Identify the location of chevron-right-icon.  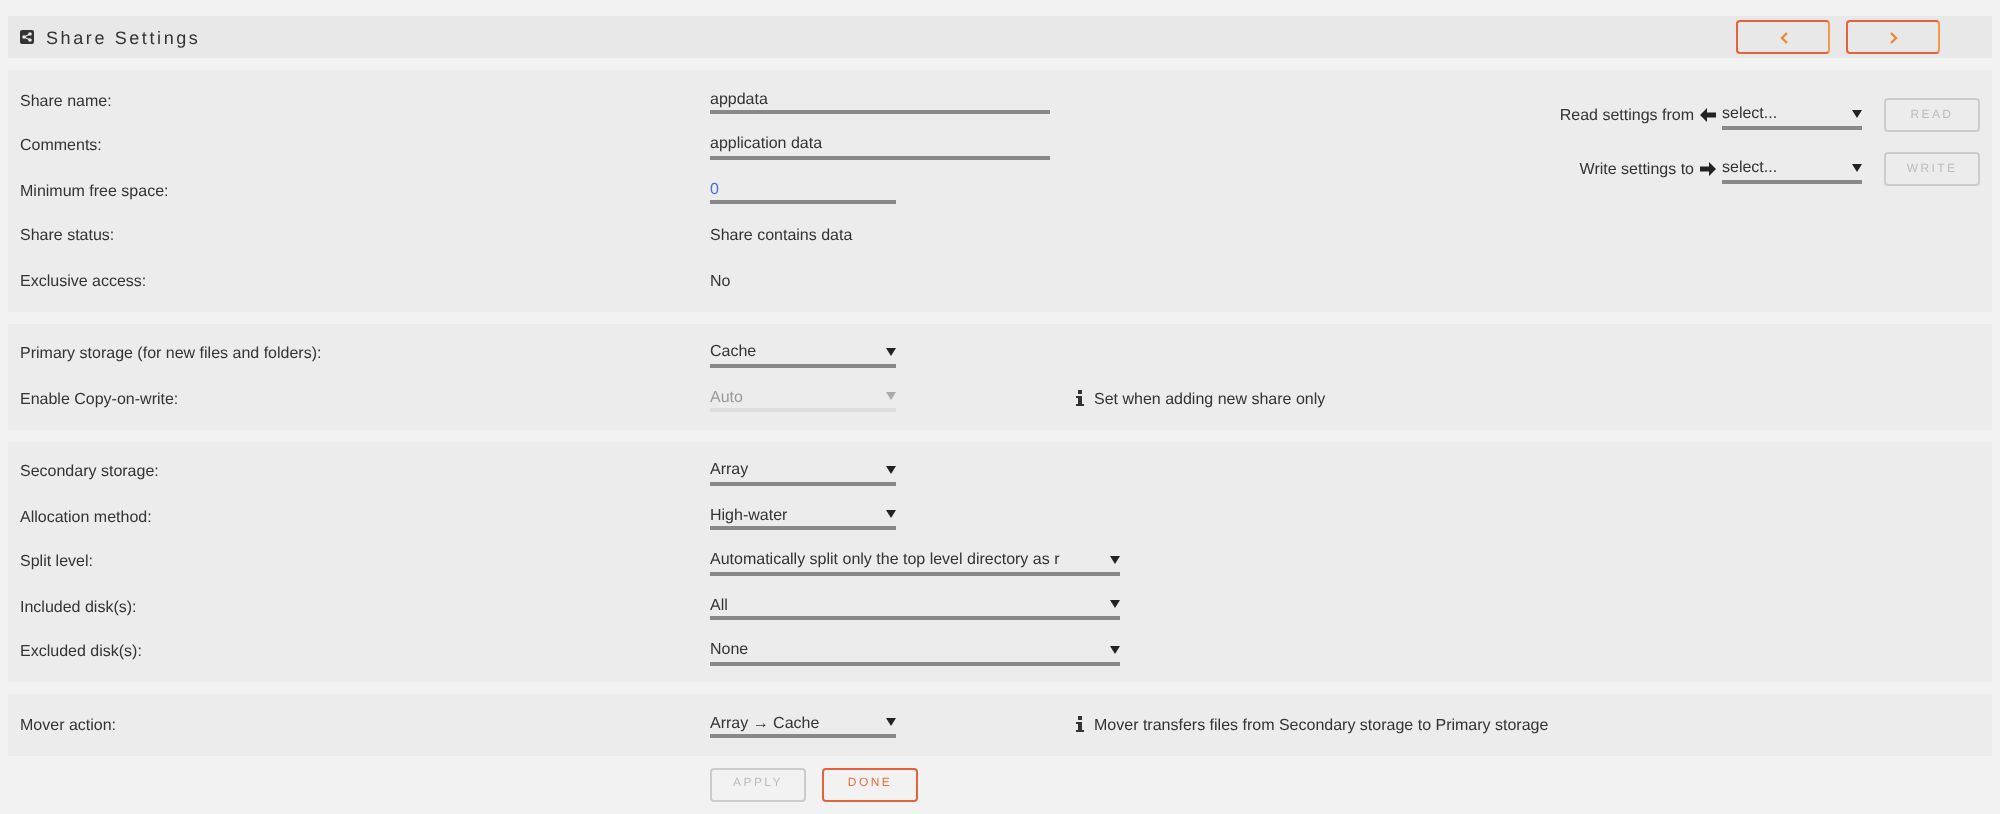
(1893, 37).